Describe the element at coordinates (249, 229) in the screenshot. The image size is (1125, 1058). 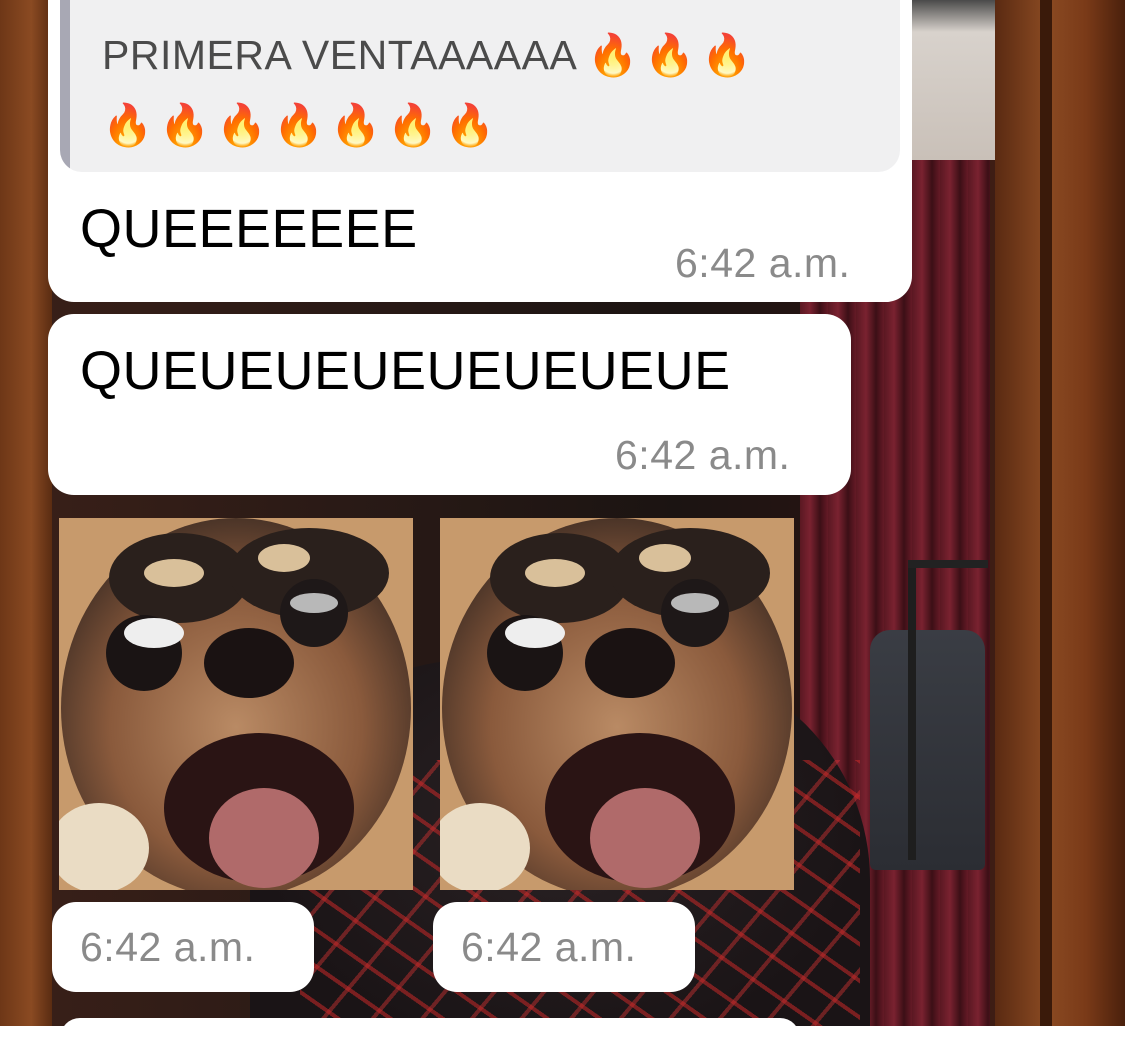
I see `message-text: QUEEEEEEE` at that location.